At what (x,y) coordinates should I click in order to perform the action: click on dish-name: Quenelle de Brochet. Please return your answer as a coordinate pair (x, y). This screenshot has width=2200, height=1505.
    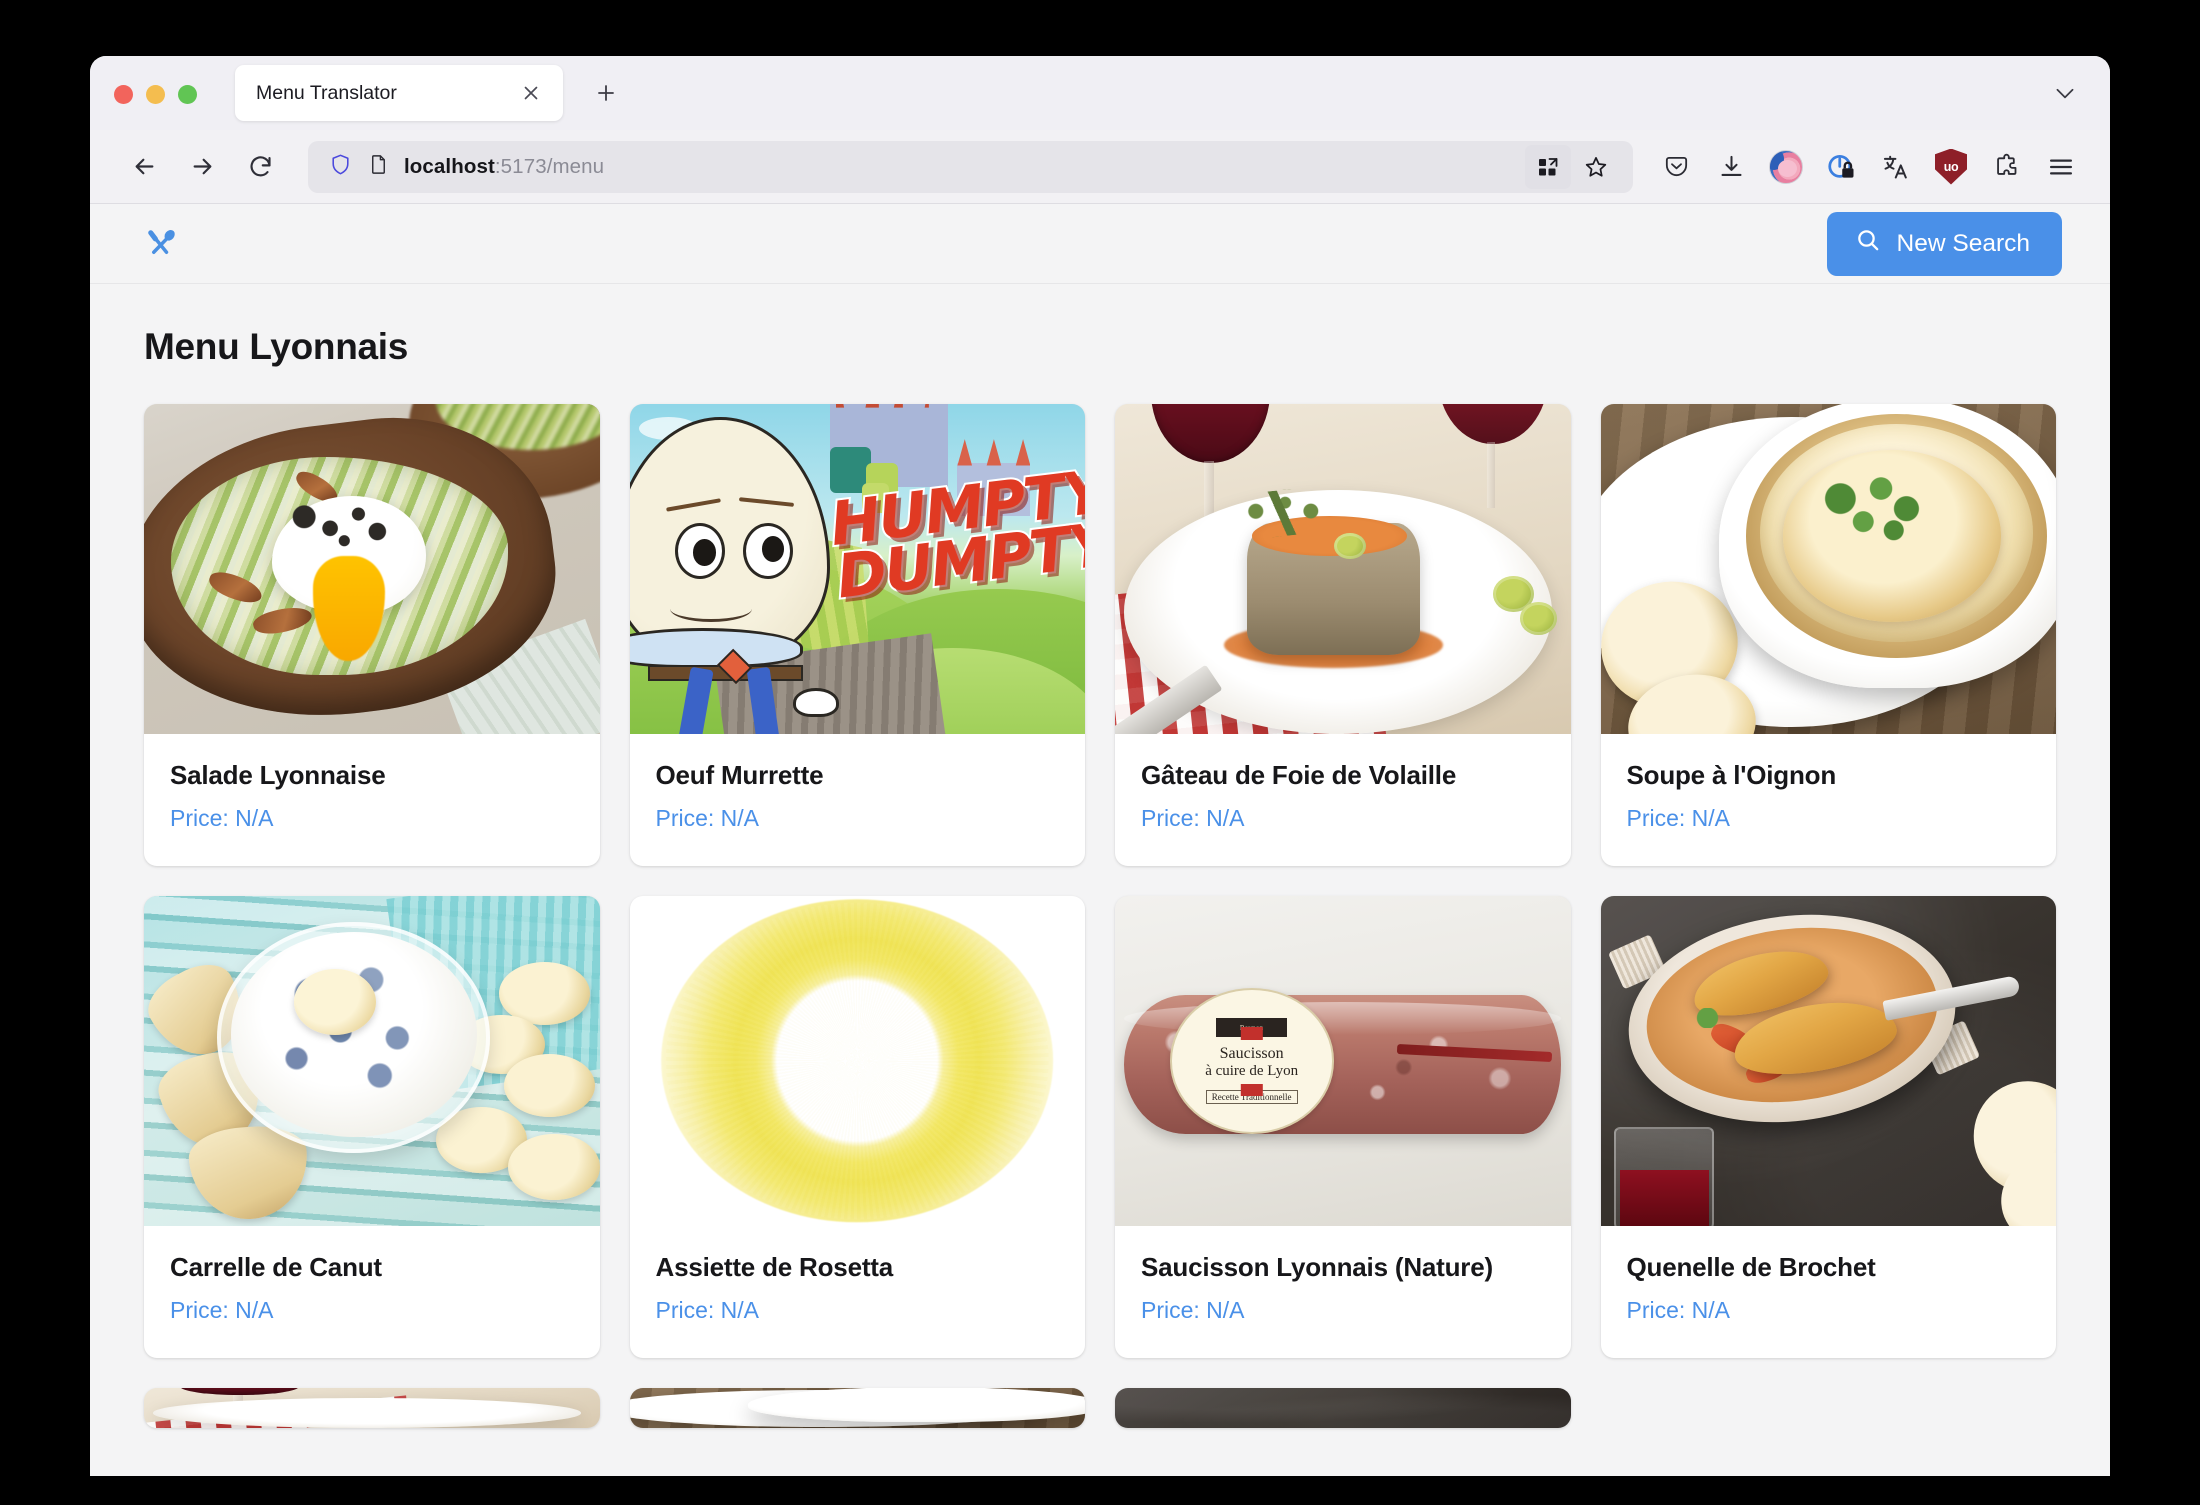
    Looking at the image, I should click on (1751, 1267).